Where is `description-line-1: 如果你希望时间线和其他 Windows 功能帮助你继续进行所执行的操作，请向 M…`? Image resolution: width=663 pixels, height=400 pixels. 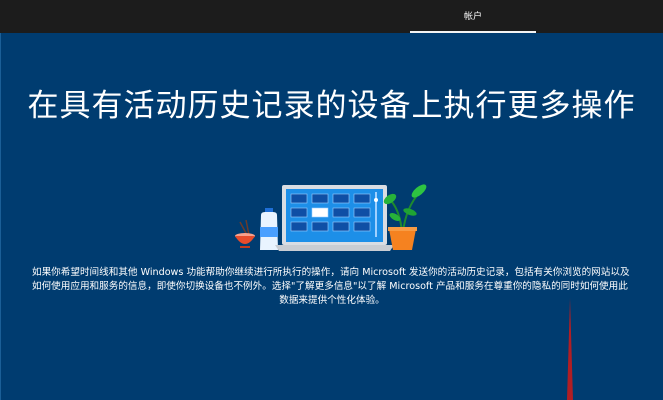 description-line-1: 如果你希望时间线和其他 Windows 功能帮助你继续进行所执行的操作，请向 M… is located at coordinates (331, 272).